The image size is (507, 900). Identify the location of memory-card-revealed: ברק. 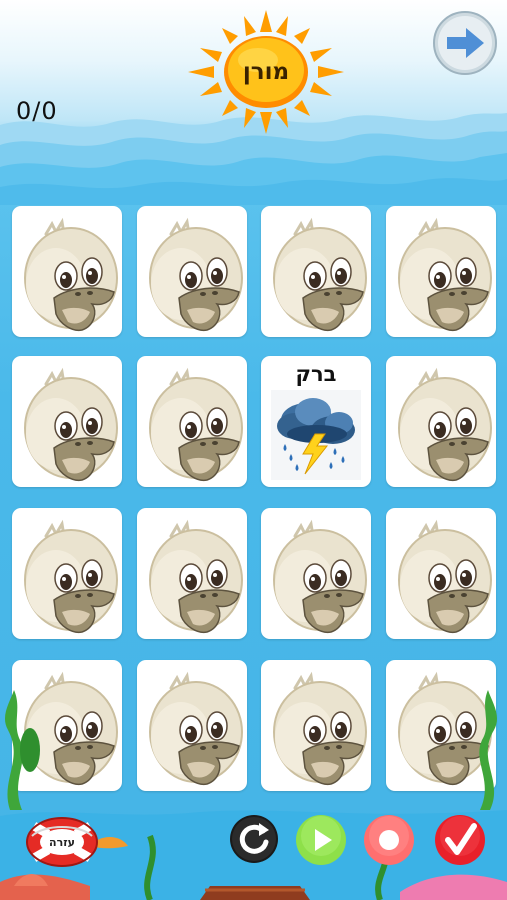
(316, 421).